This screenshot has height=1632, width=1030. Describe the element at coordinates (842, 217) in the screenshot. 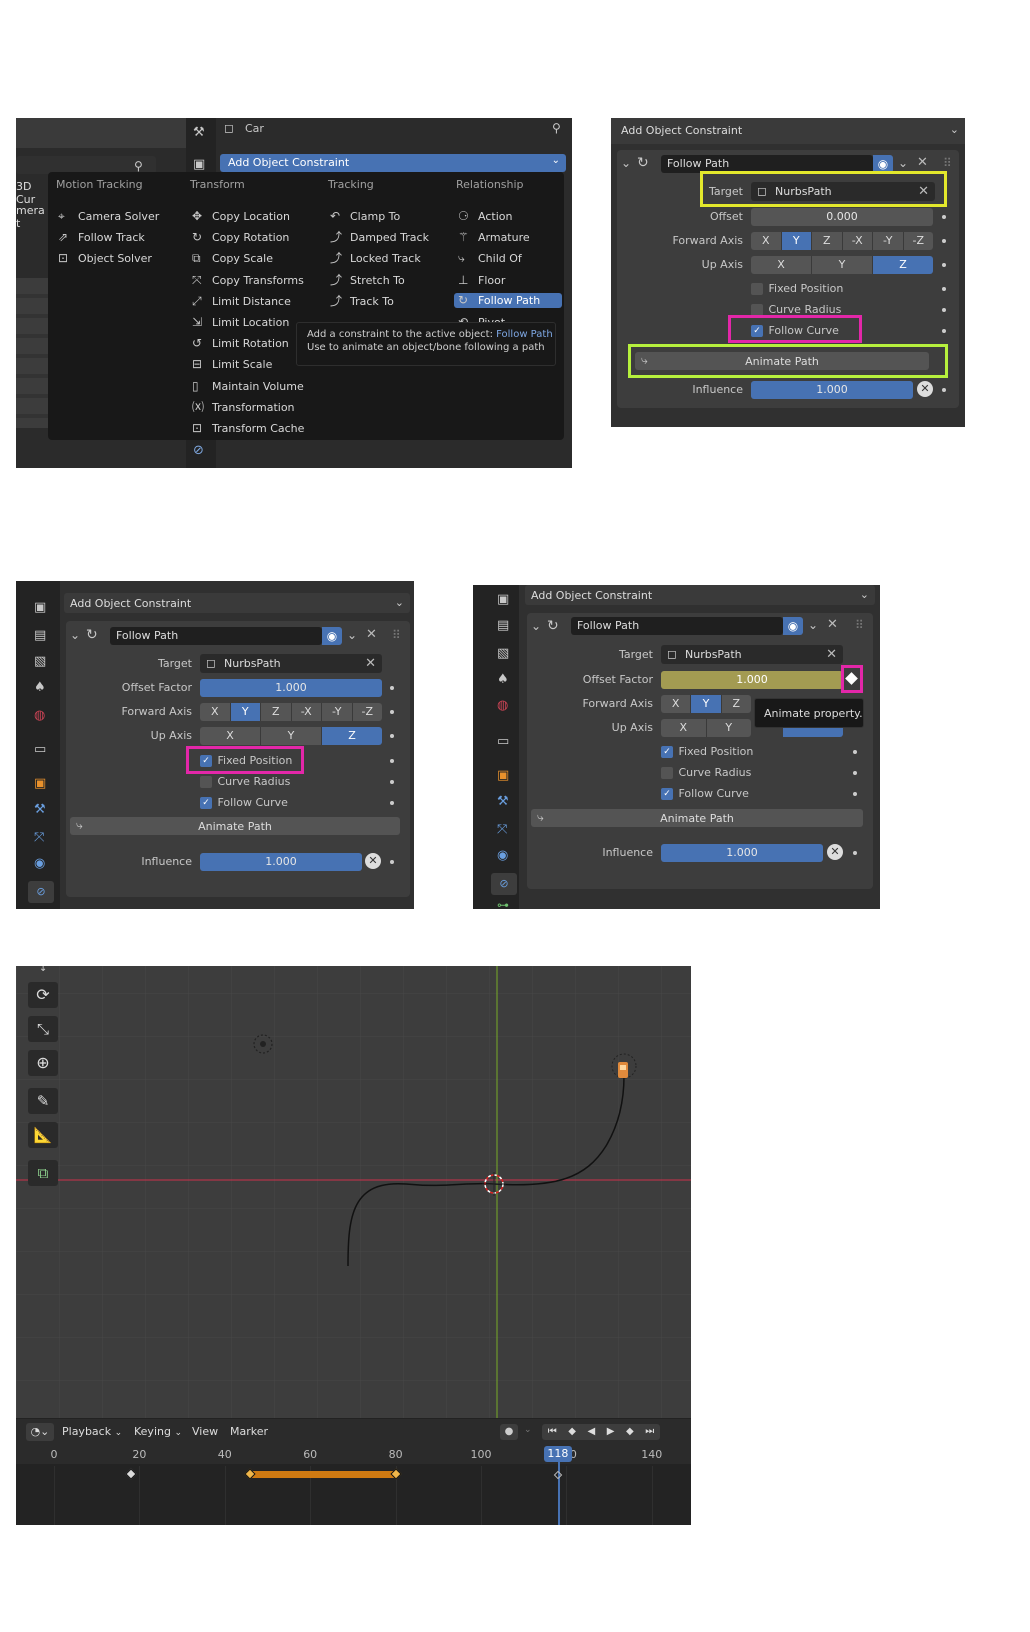

I see `offset-field: 0.000` at that location.